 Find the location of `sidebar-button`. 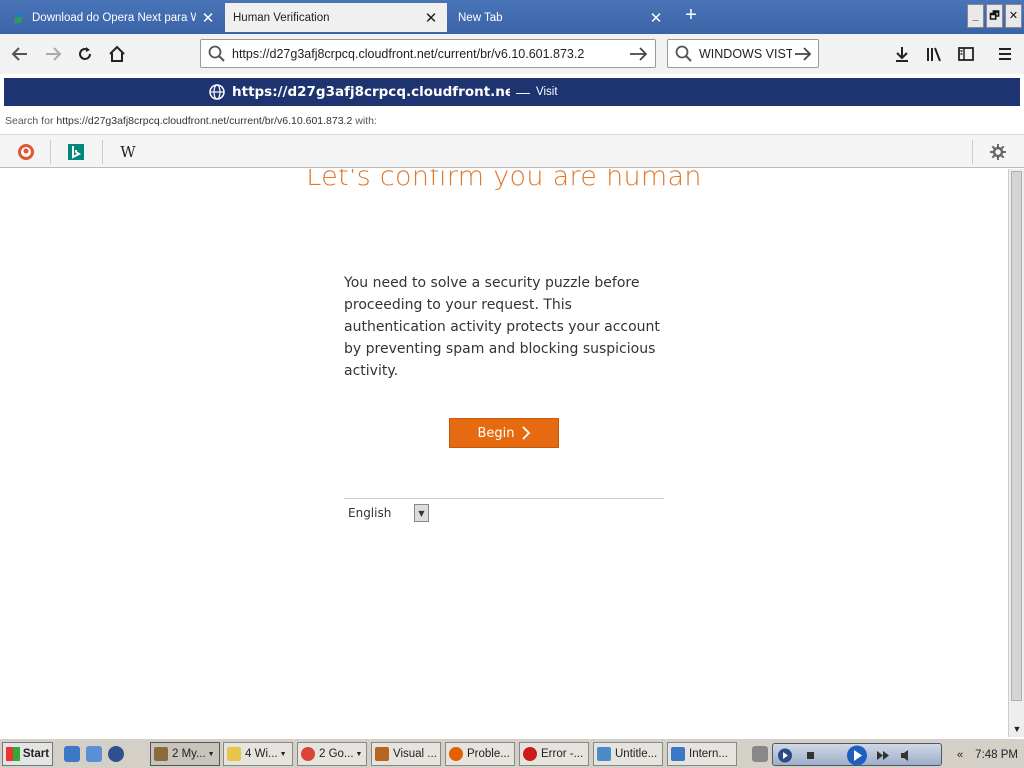

sidebar-button is located at coordinates (966, 54).